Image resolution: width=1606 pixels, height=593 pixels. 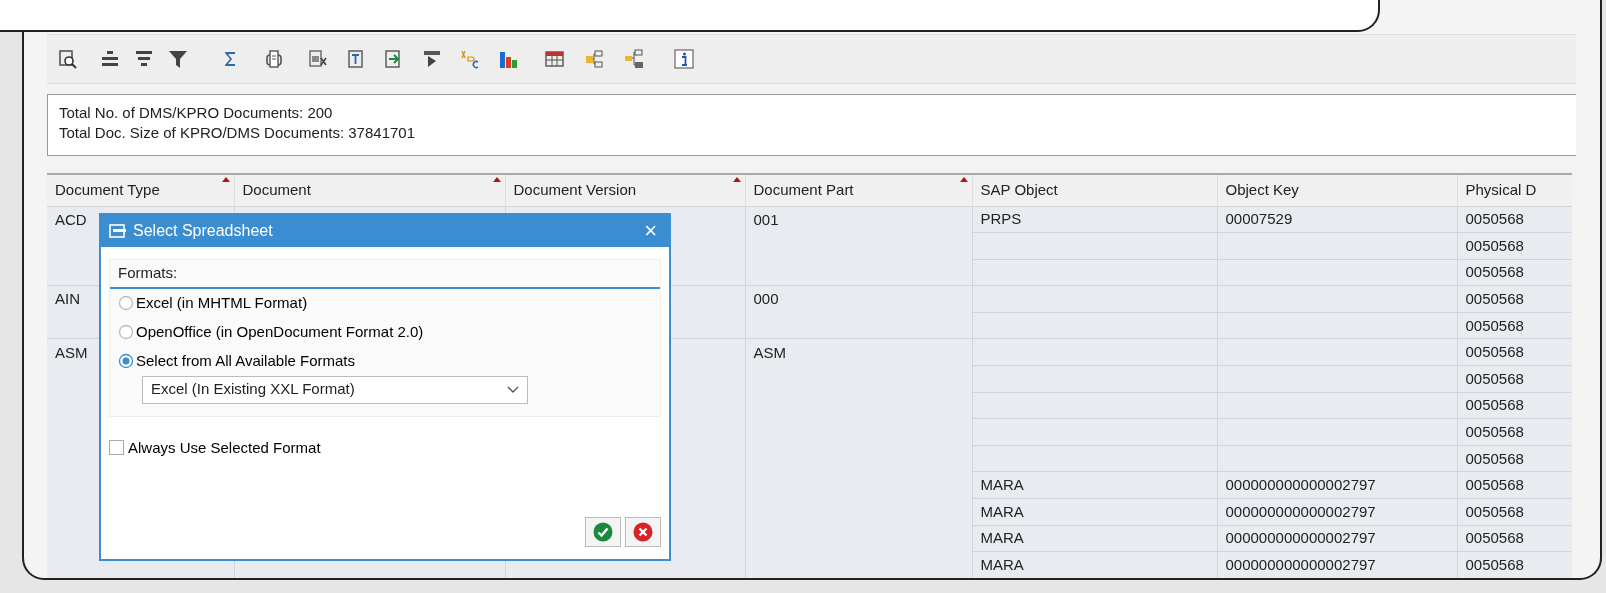 I want to click on column-header: Document Type, so click(x=140, y=190).